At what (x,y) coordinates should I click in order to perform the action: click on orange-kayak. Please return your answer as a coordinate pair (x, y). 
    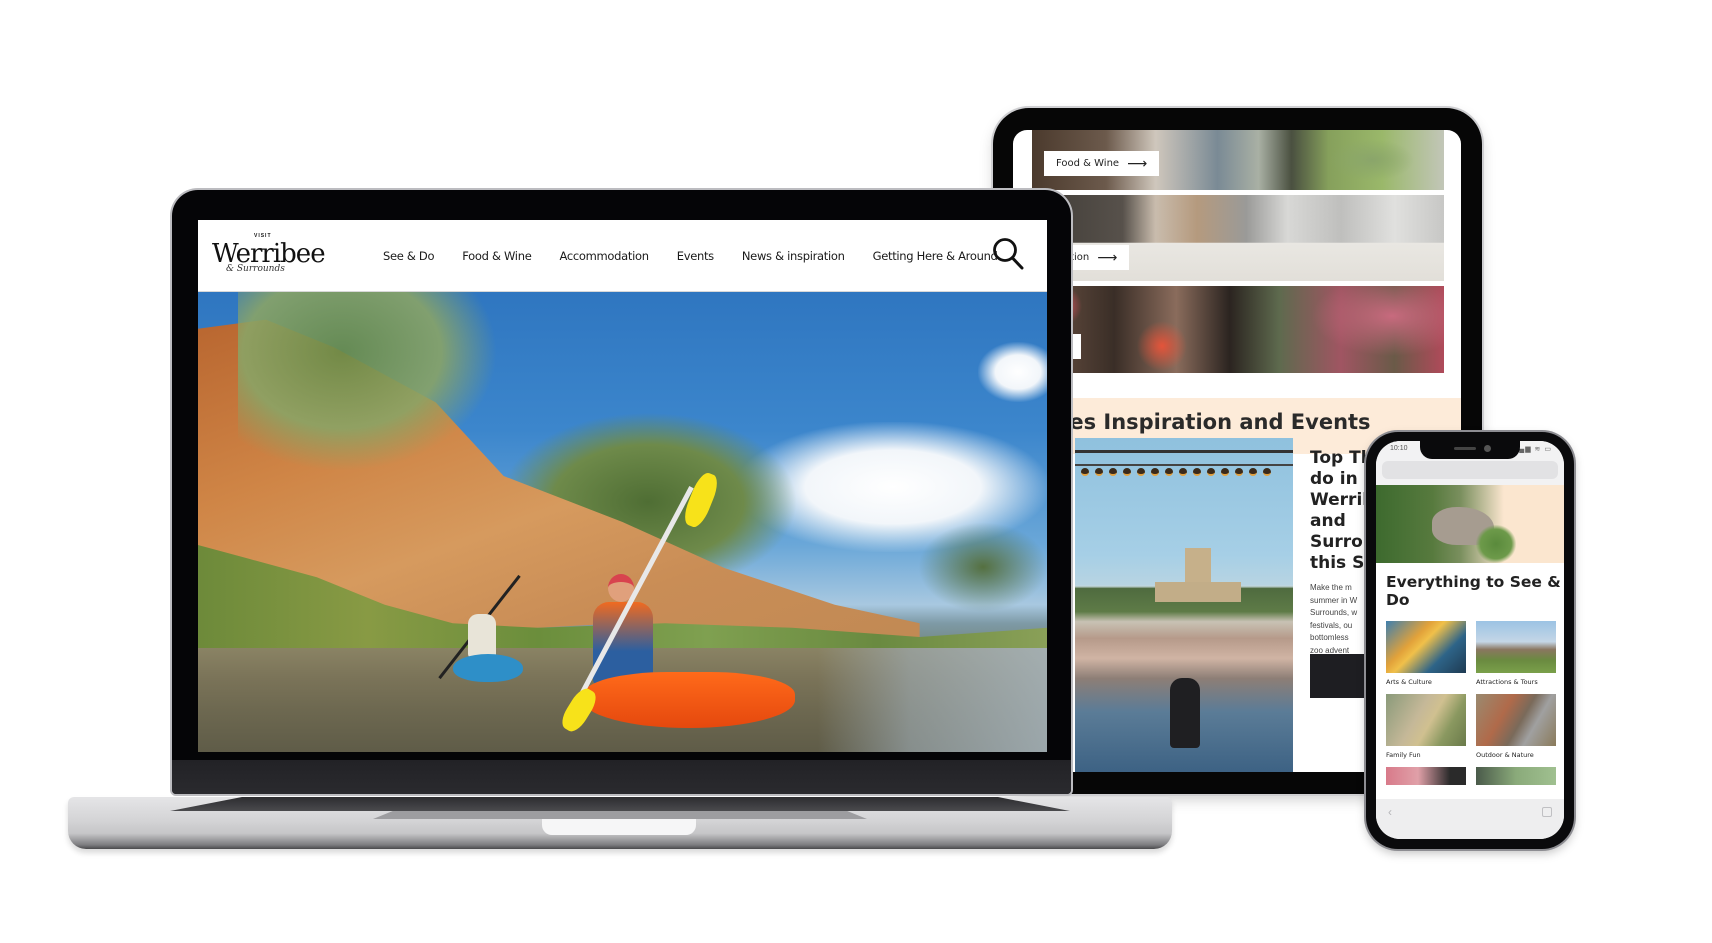
    Looking at the image, I should click on (689, 700).